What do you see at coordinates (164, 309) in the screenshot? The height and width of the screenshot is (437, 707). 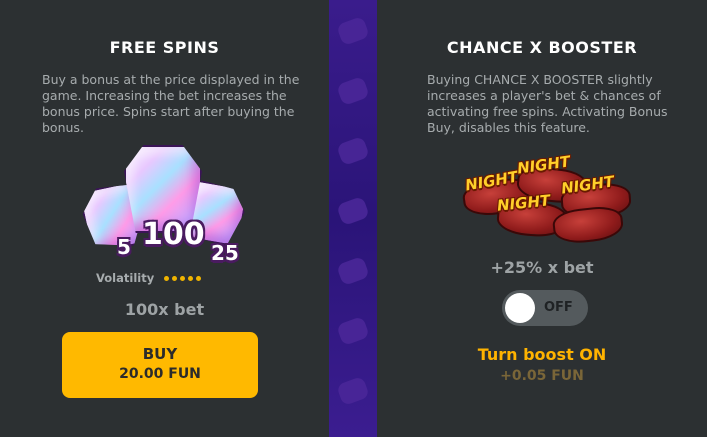 I see `free-spins-bet-multiplier: 100x bet` at bounding box center [164, 309].